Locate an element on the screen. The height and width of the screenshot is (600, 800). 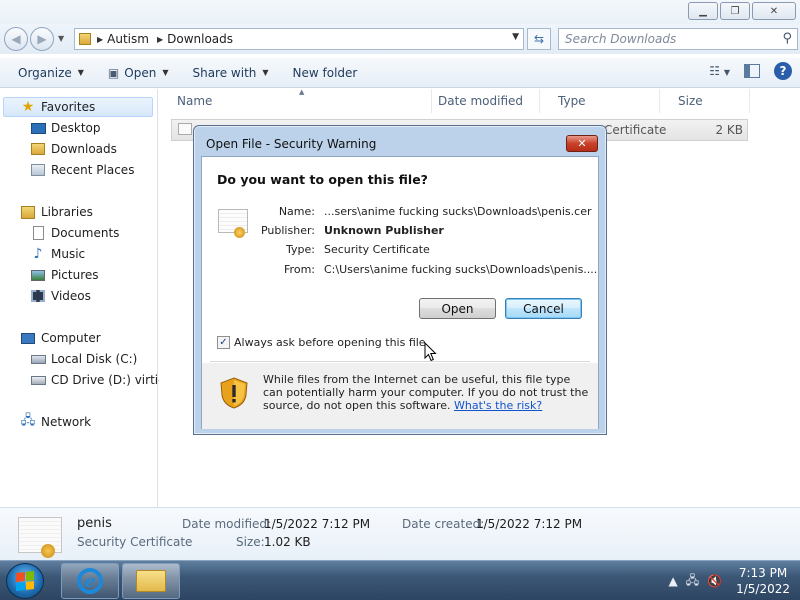
close-icon: ✕ is located at coordinates (582, 143).